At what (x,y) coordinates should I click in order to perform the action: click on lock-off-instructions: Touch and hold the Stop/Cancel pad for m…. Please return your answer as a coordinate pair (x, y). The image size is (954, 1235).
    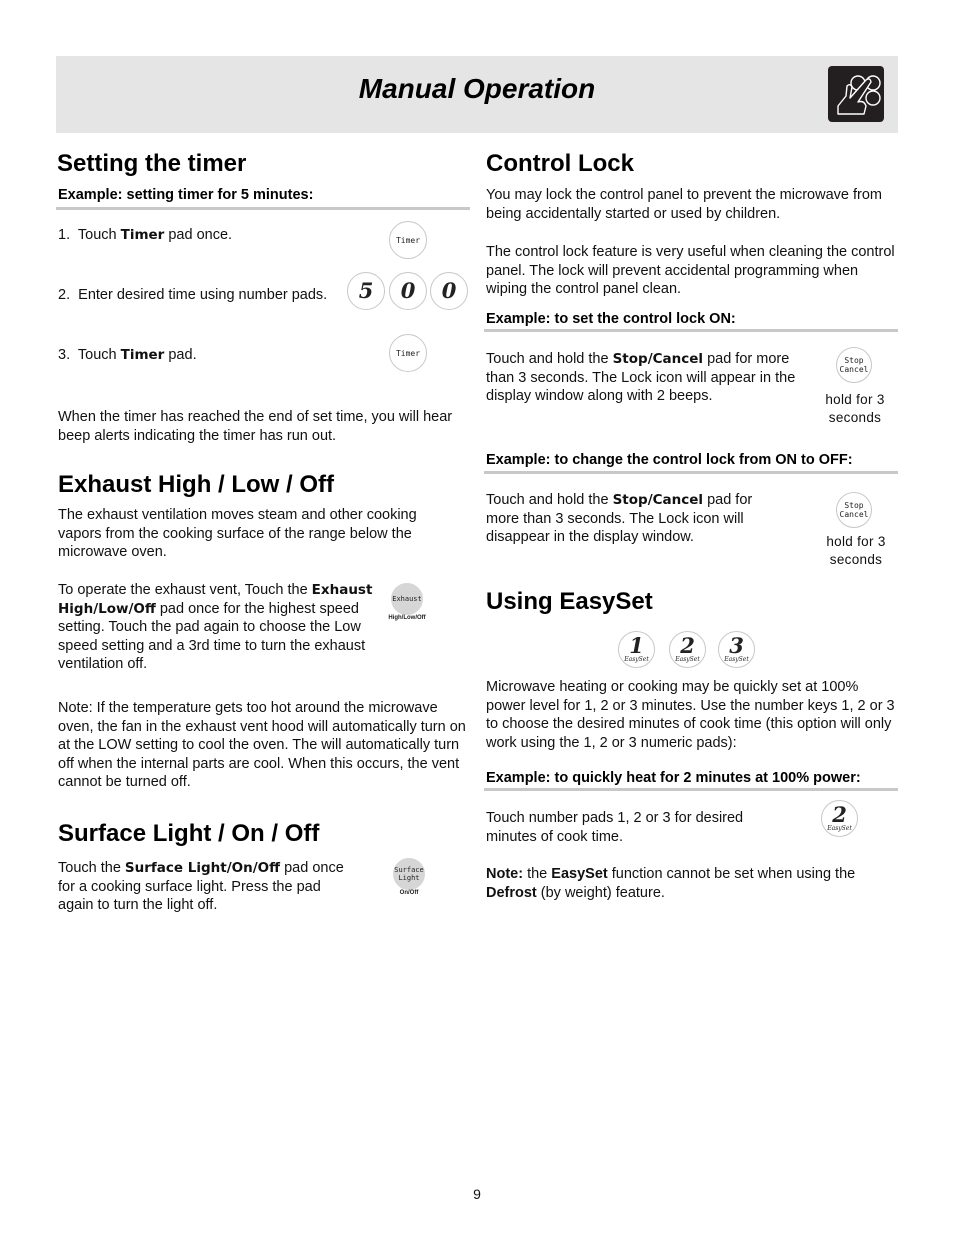
    Looking at the image, I should click on (636, 519).